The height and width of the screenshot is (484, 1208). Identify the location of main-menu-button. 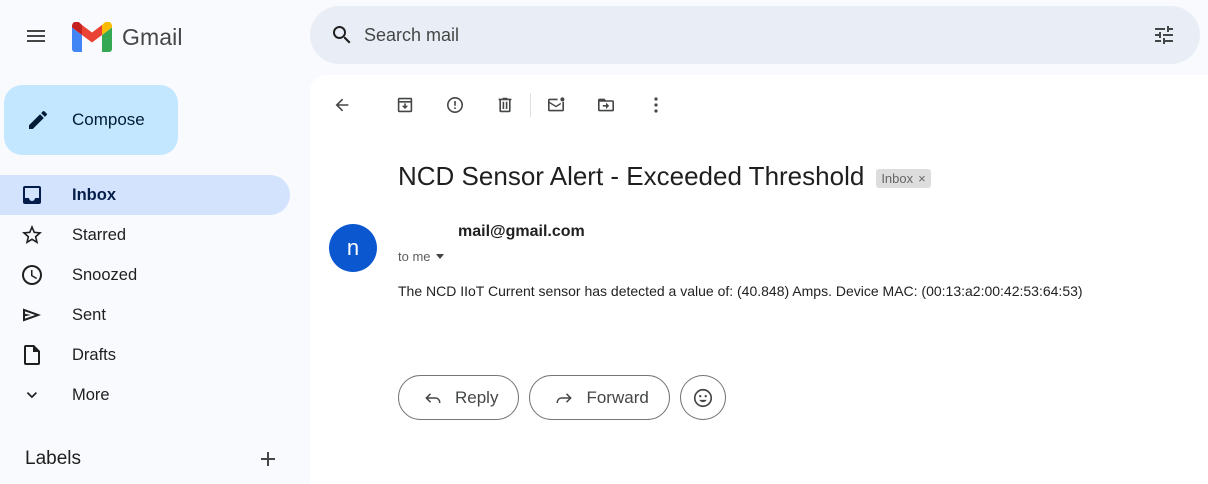
(36, 36).